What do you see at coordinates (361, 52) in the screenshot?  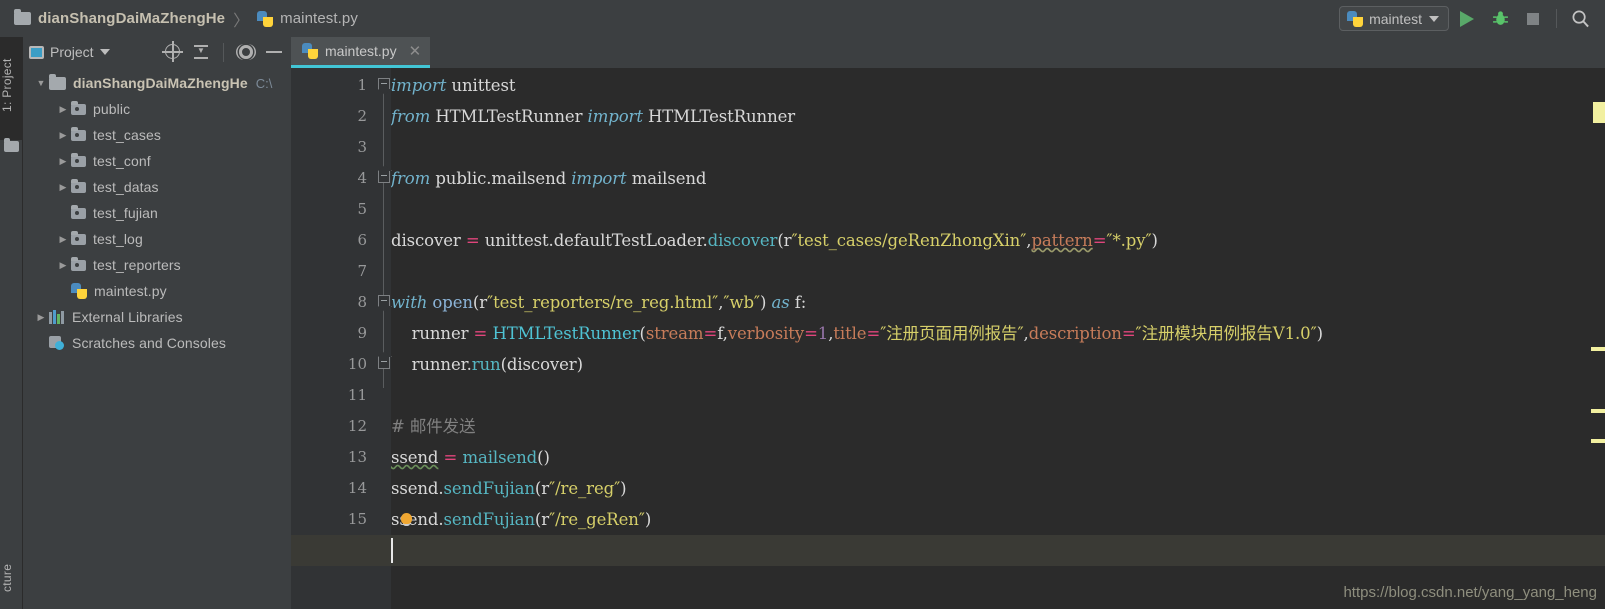 I see `editor-tab-maintest: maintest.py ✕` at bounding box center [361, 52].